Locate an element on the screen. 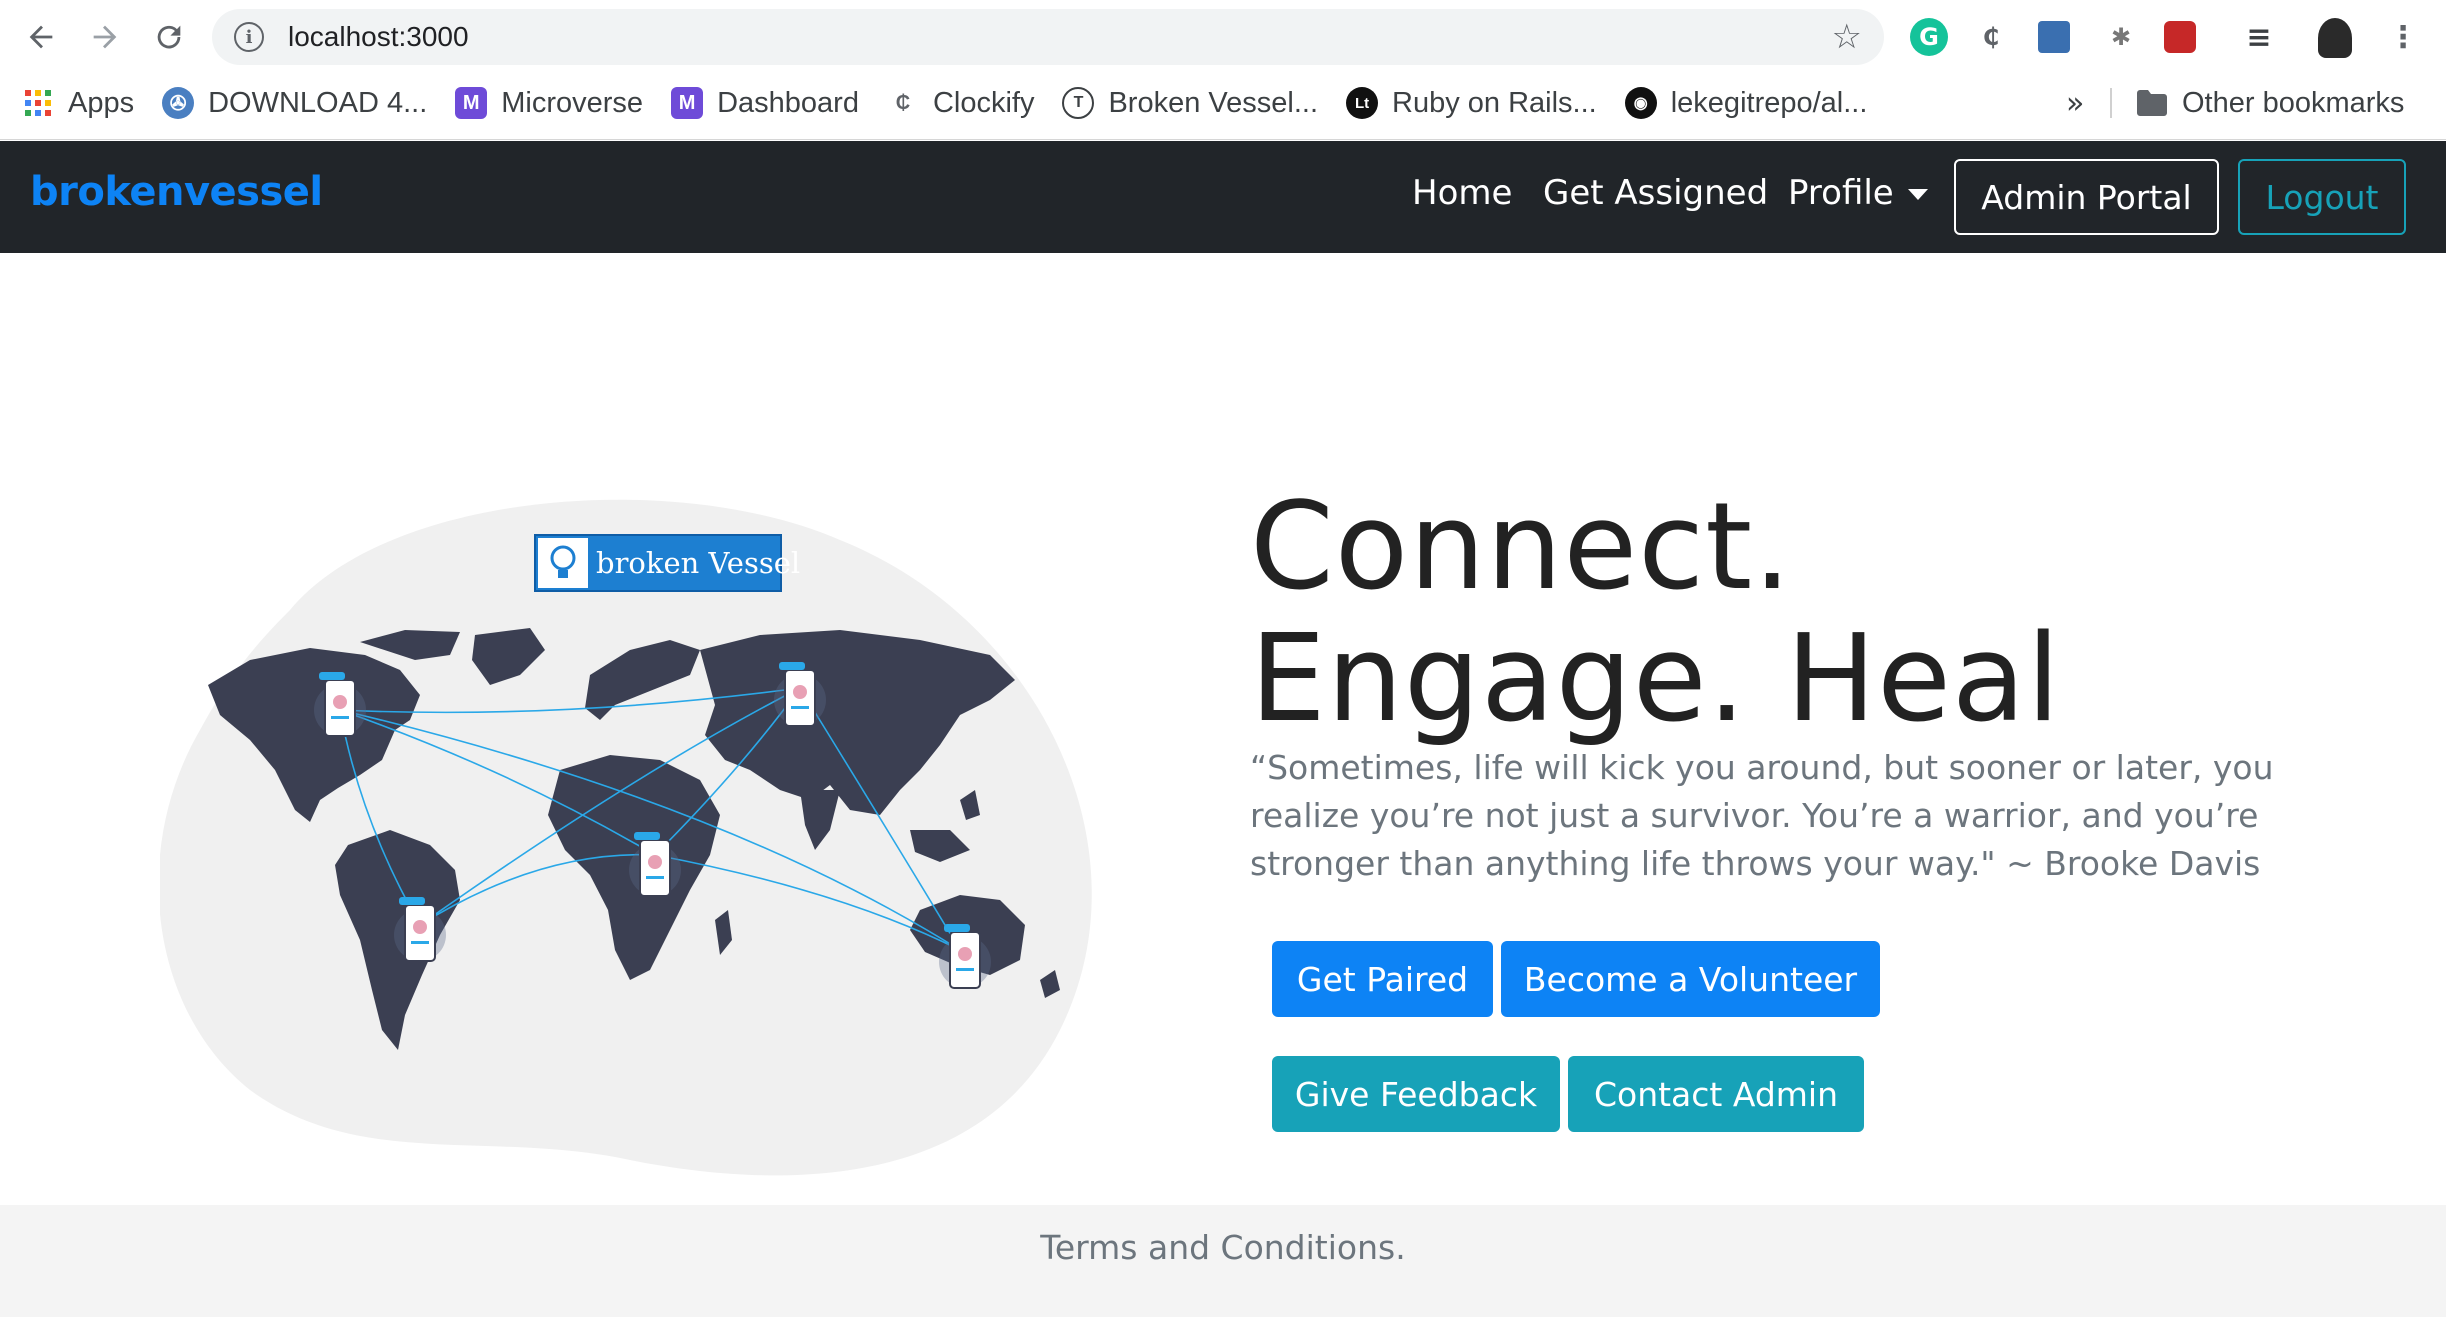 Image resolution: width=2446 pixels, height=1317 pixels. bookmark-label: Apps is located at coordinates (101, 102).